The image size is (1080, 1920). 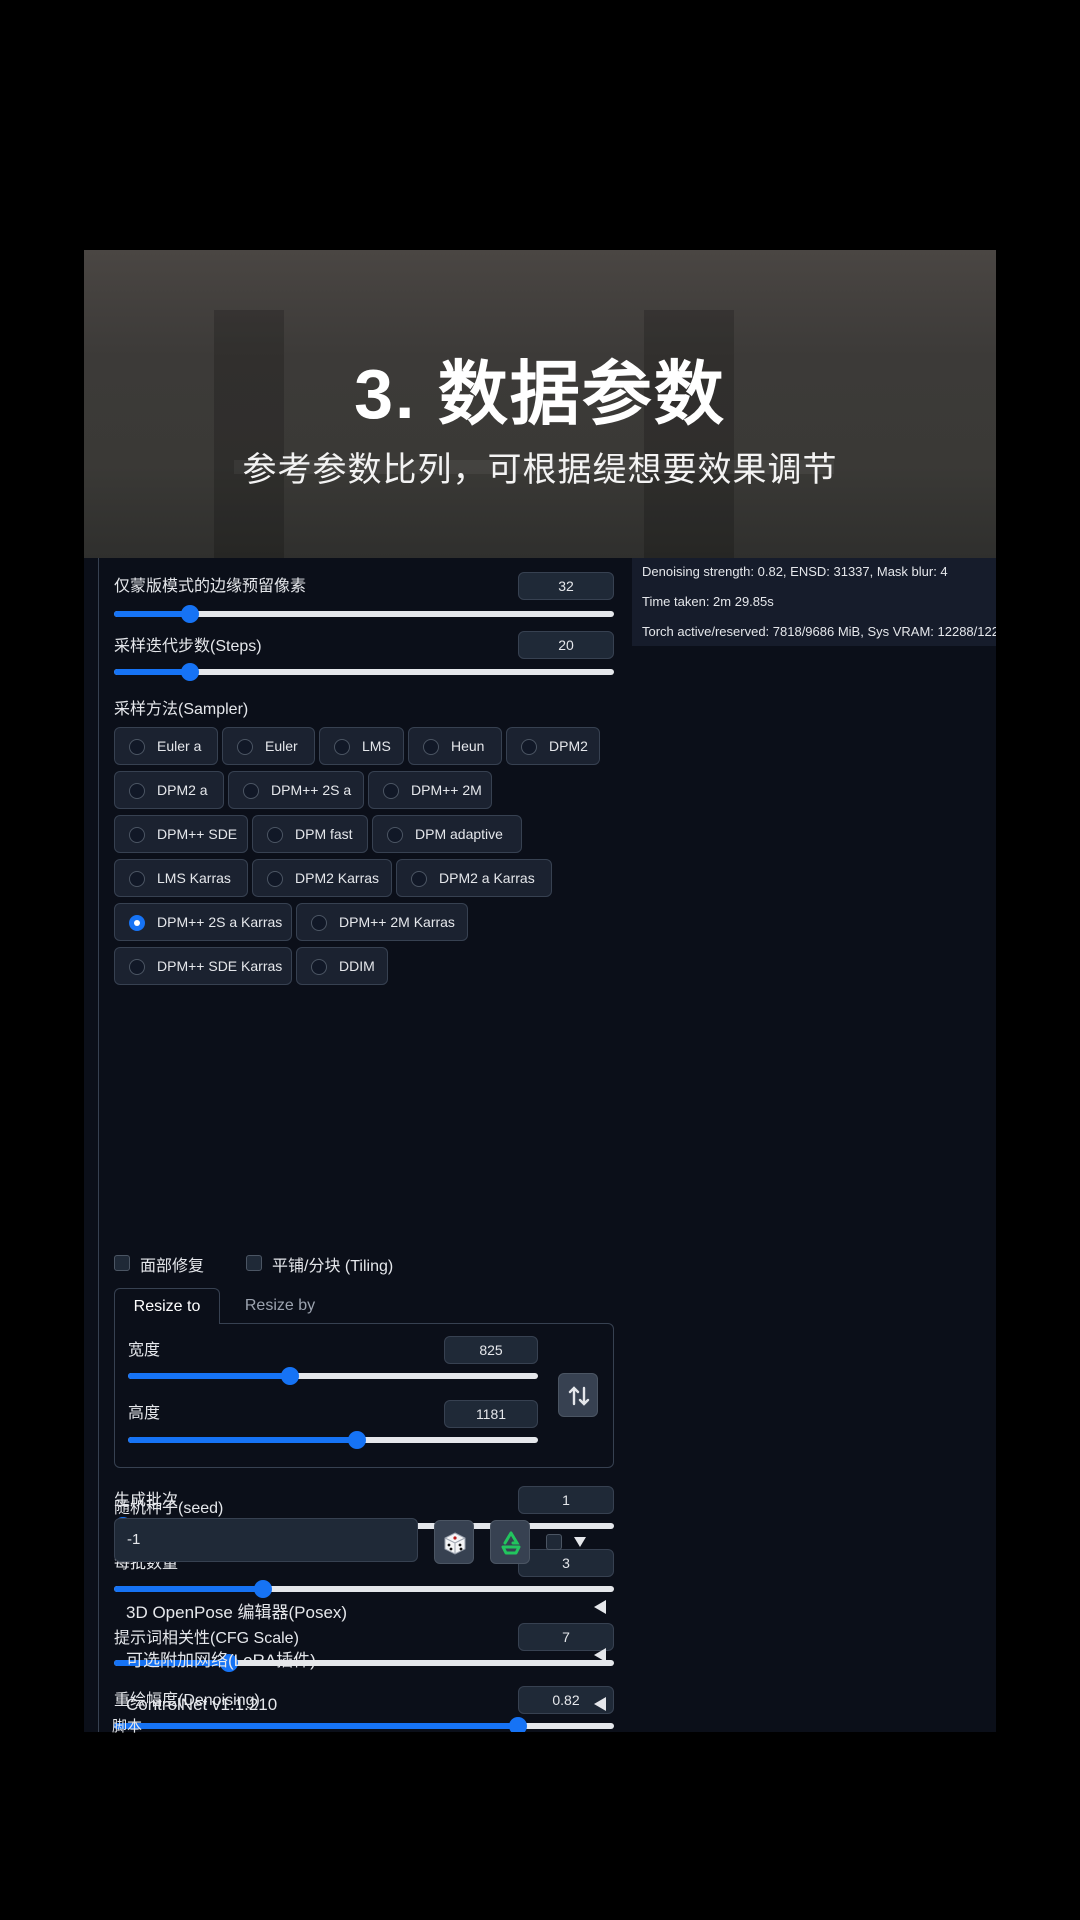 I want to click on batch-count-slider, so click(x=364, y=1526).